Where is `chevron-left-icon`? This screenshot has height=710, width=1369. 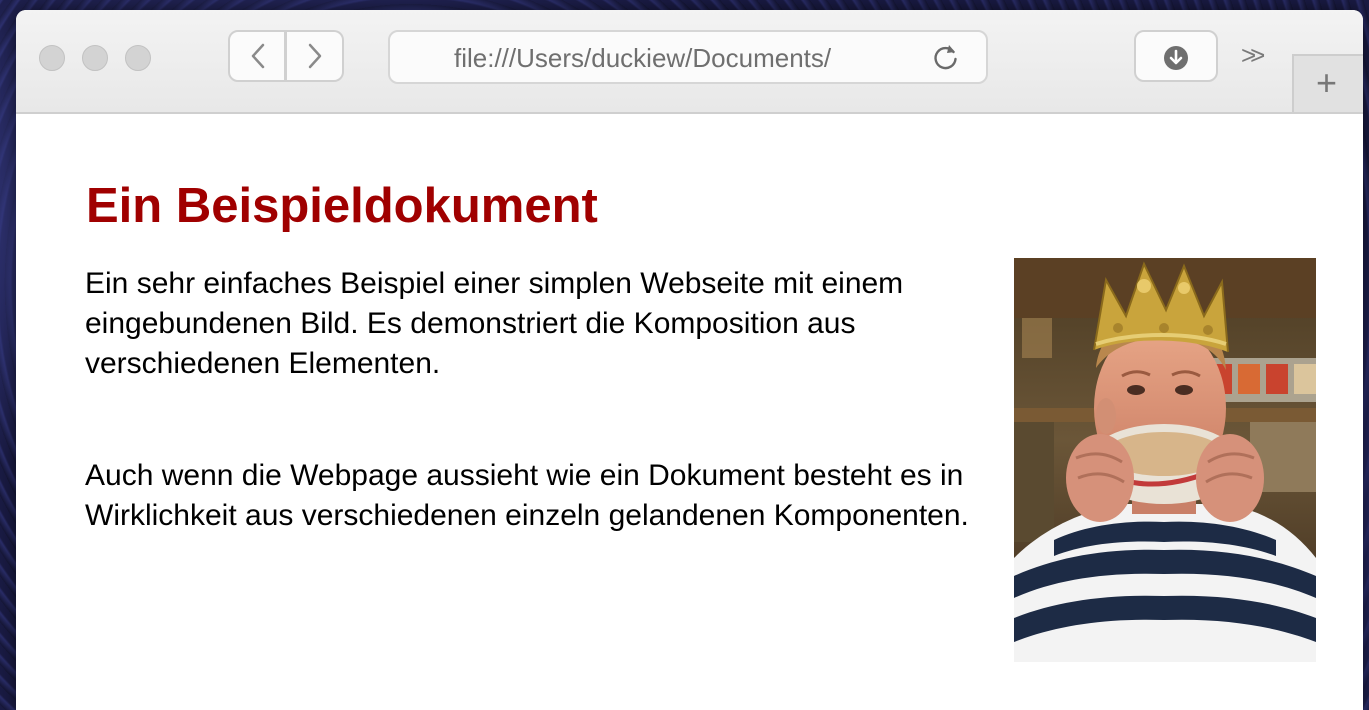
chevron-left-icon is located at coordinates (258, 56).